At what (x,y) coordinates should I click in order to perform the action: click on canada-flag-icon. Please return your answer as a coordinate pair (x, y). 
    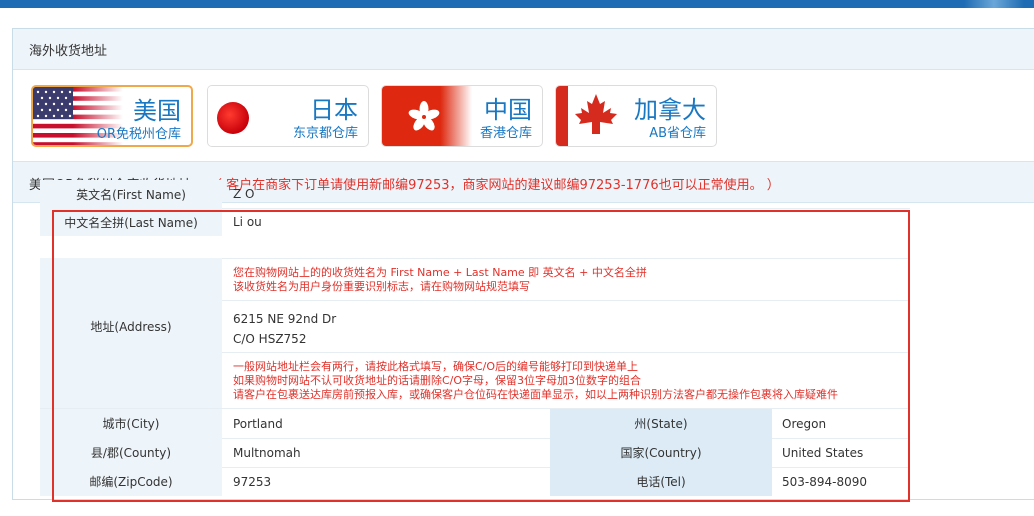
    Looking at the image, I should click on (601, 116).